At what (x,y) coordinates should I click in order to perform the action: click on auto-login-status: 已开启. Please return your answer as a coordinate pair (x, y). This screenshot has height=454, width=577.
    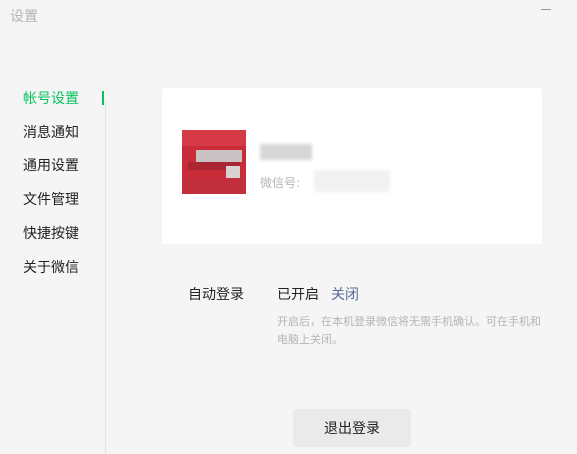
    Looking at the image, I should click on (298, 295).